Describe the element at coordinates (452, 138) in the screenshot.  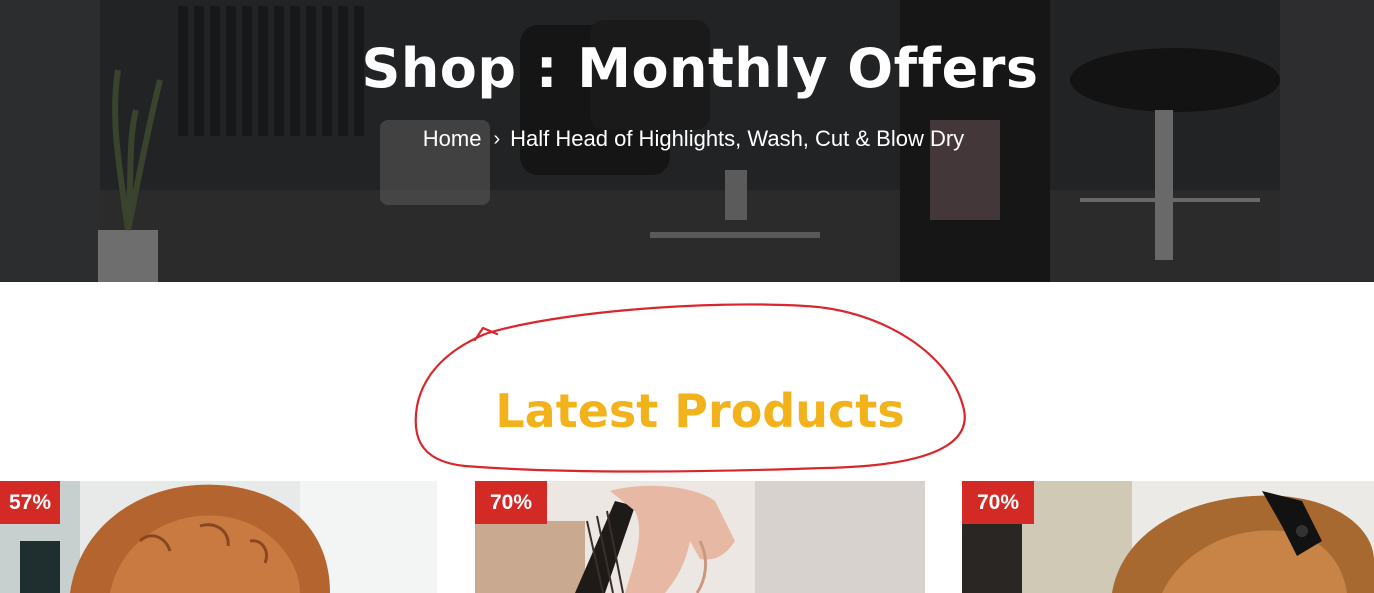
I see `breadcrumb-home-link: Home` at that location.